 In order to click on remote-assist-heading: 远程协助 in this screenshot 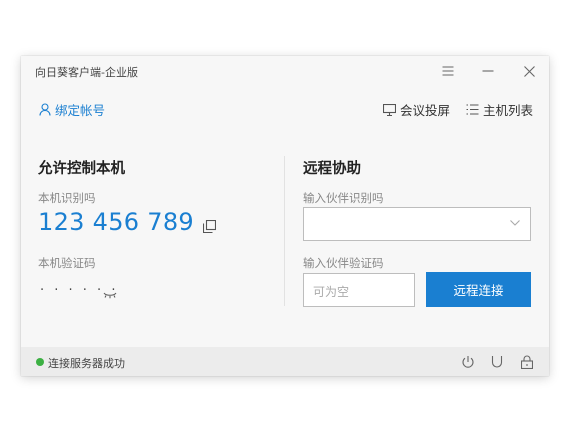, I will do `click(332, 169)`.